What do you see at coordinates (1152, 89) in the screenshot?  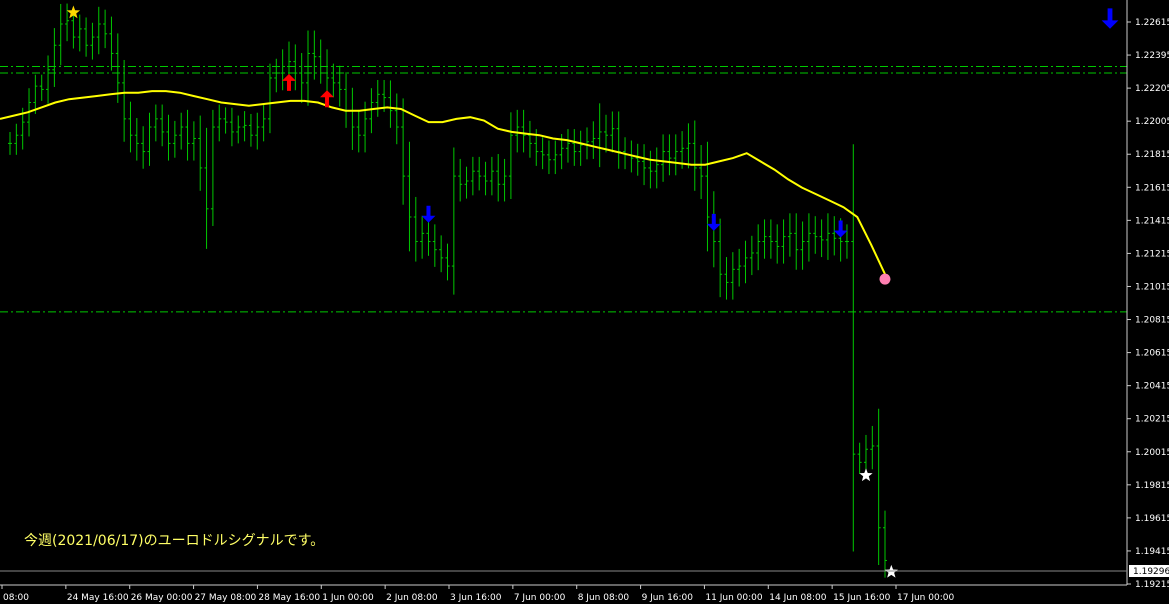 I see `price-tick-label: 1.22205` at bounding box center [1152, 89].